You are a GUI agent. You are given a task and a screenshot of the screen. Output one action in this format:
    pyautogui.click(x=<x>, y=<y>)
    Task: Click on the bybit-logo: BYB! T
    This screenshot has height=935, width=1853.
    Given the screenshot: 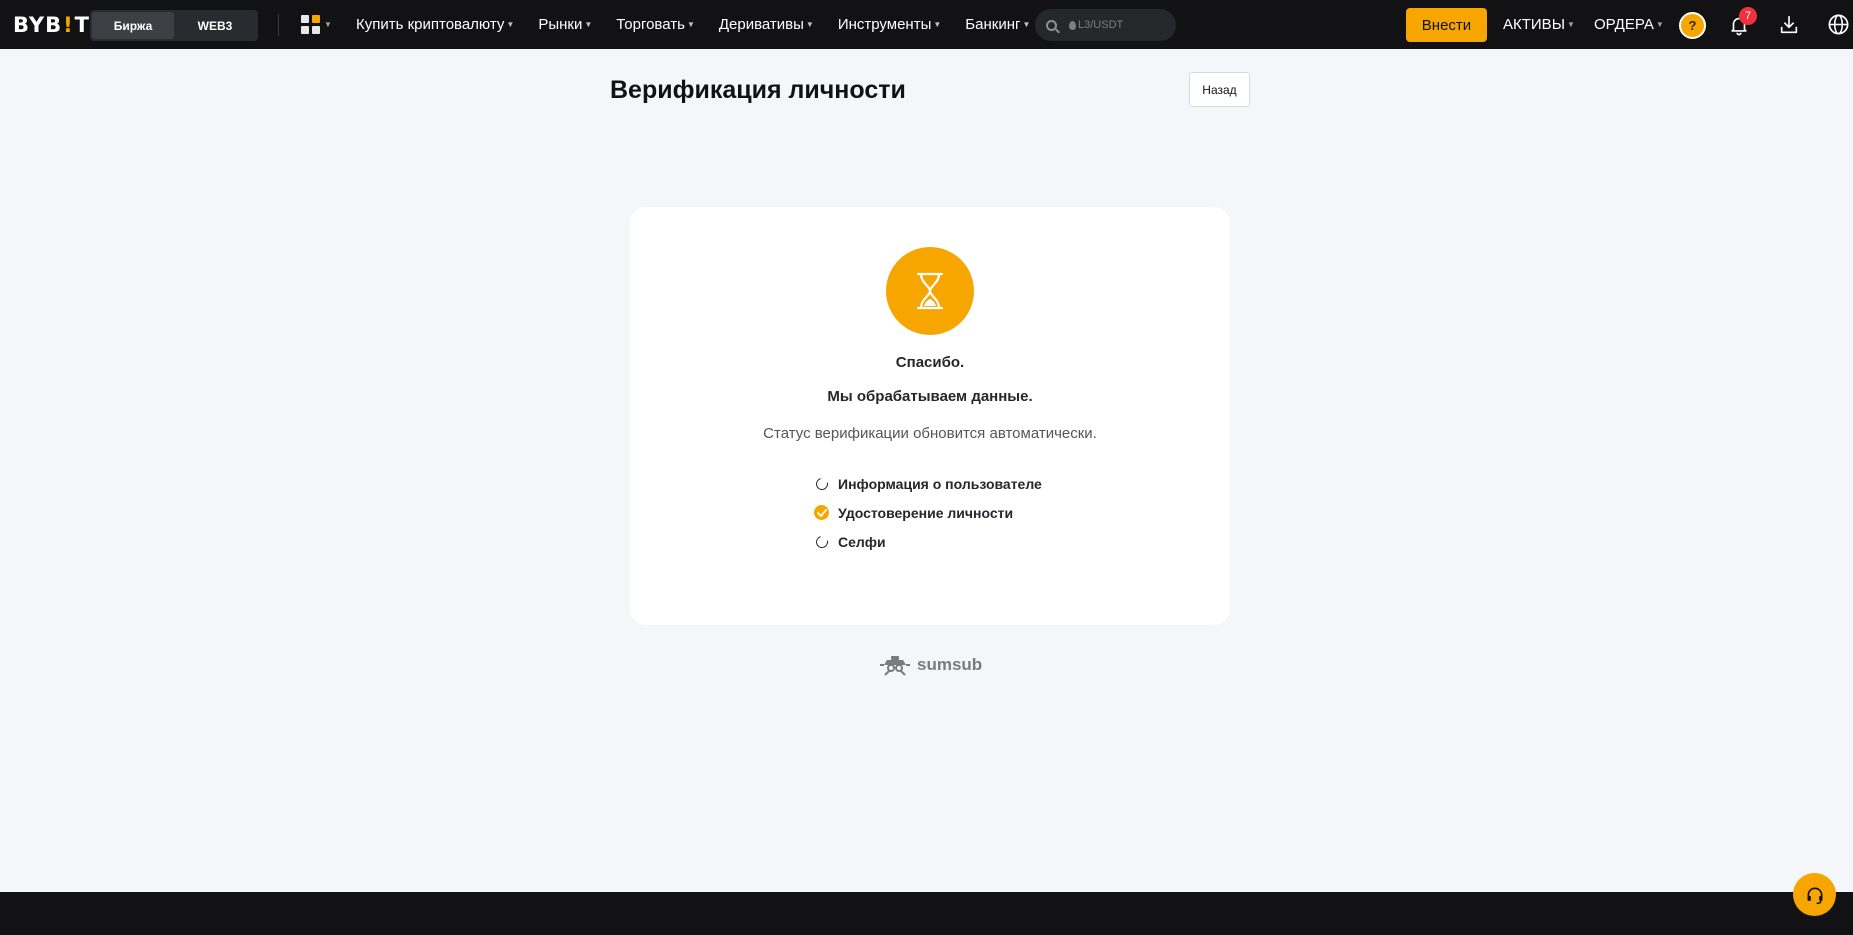 What is the action you would take?
    pyautogui.click(x=51, y=25)
    